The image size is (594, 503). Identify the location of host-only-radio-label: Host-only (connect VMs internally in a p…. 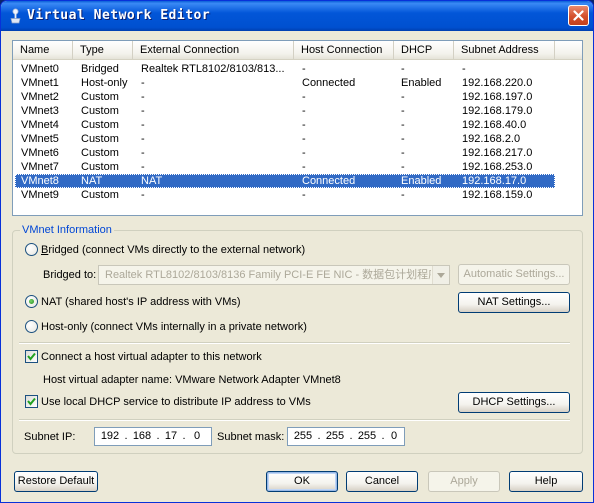
(174, 327).